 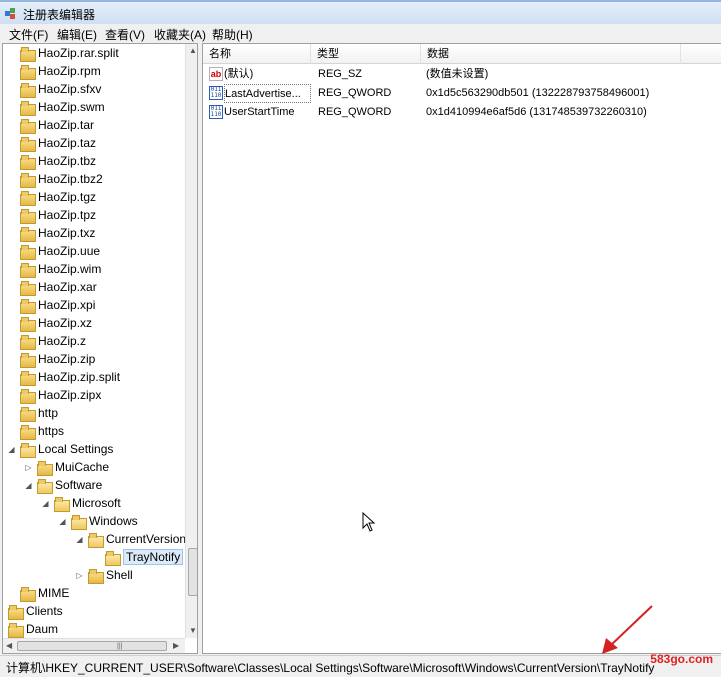 What do you see at coordinates (193, 50) in the screenshot?
I see `scroll-up-icon: ▲` at bounding box center [193, 50].